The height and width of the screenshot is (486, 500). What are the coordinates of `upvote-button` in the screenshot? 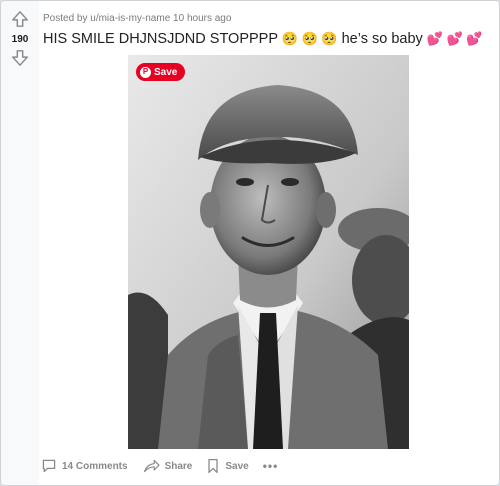 It's located at (20, 19).